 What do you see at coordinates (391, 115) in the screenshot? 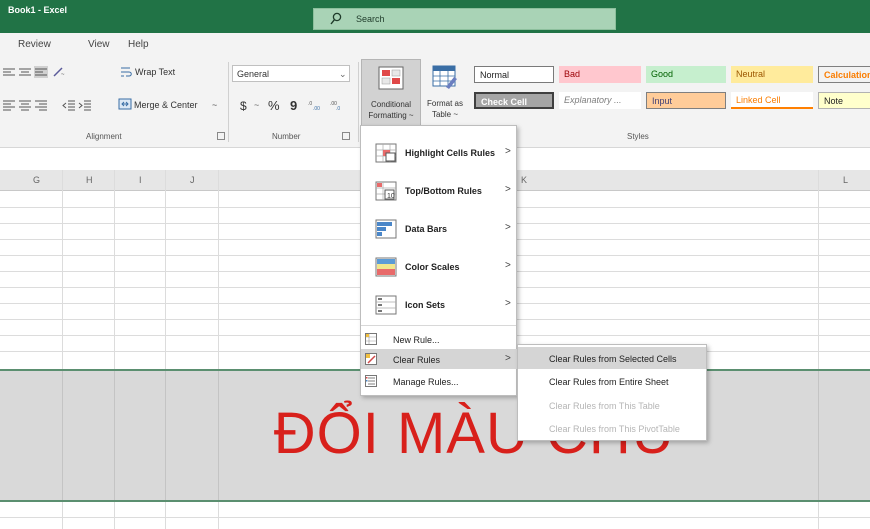
I see `conditional-formatting-label-2: Formatting ~` at bounding box center [391, 115].